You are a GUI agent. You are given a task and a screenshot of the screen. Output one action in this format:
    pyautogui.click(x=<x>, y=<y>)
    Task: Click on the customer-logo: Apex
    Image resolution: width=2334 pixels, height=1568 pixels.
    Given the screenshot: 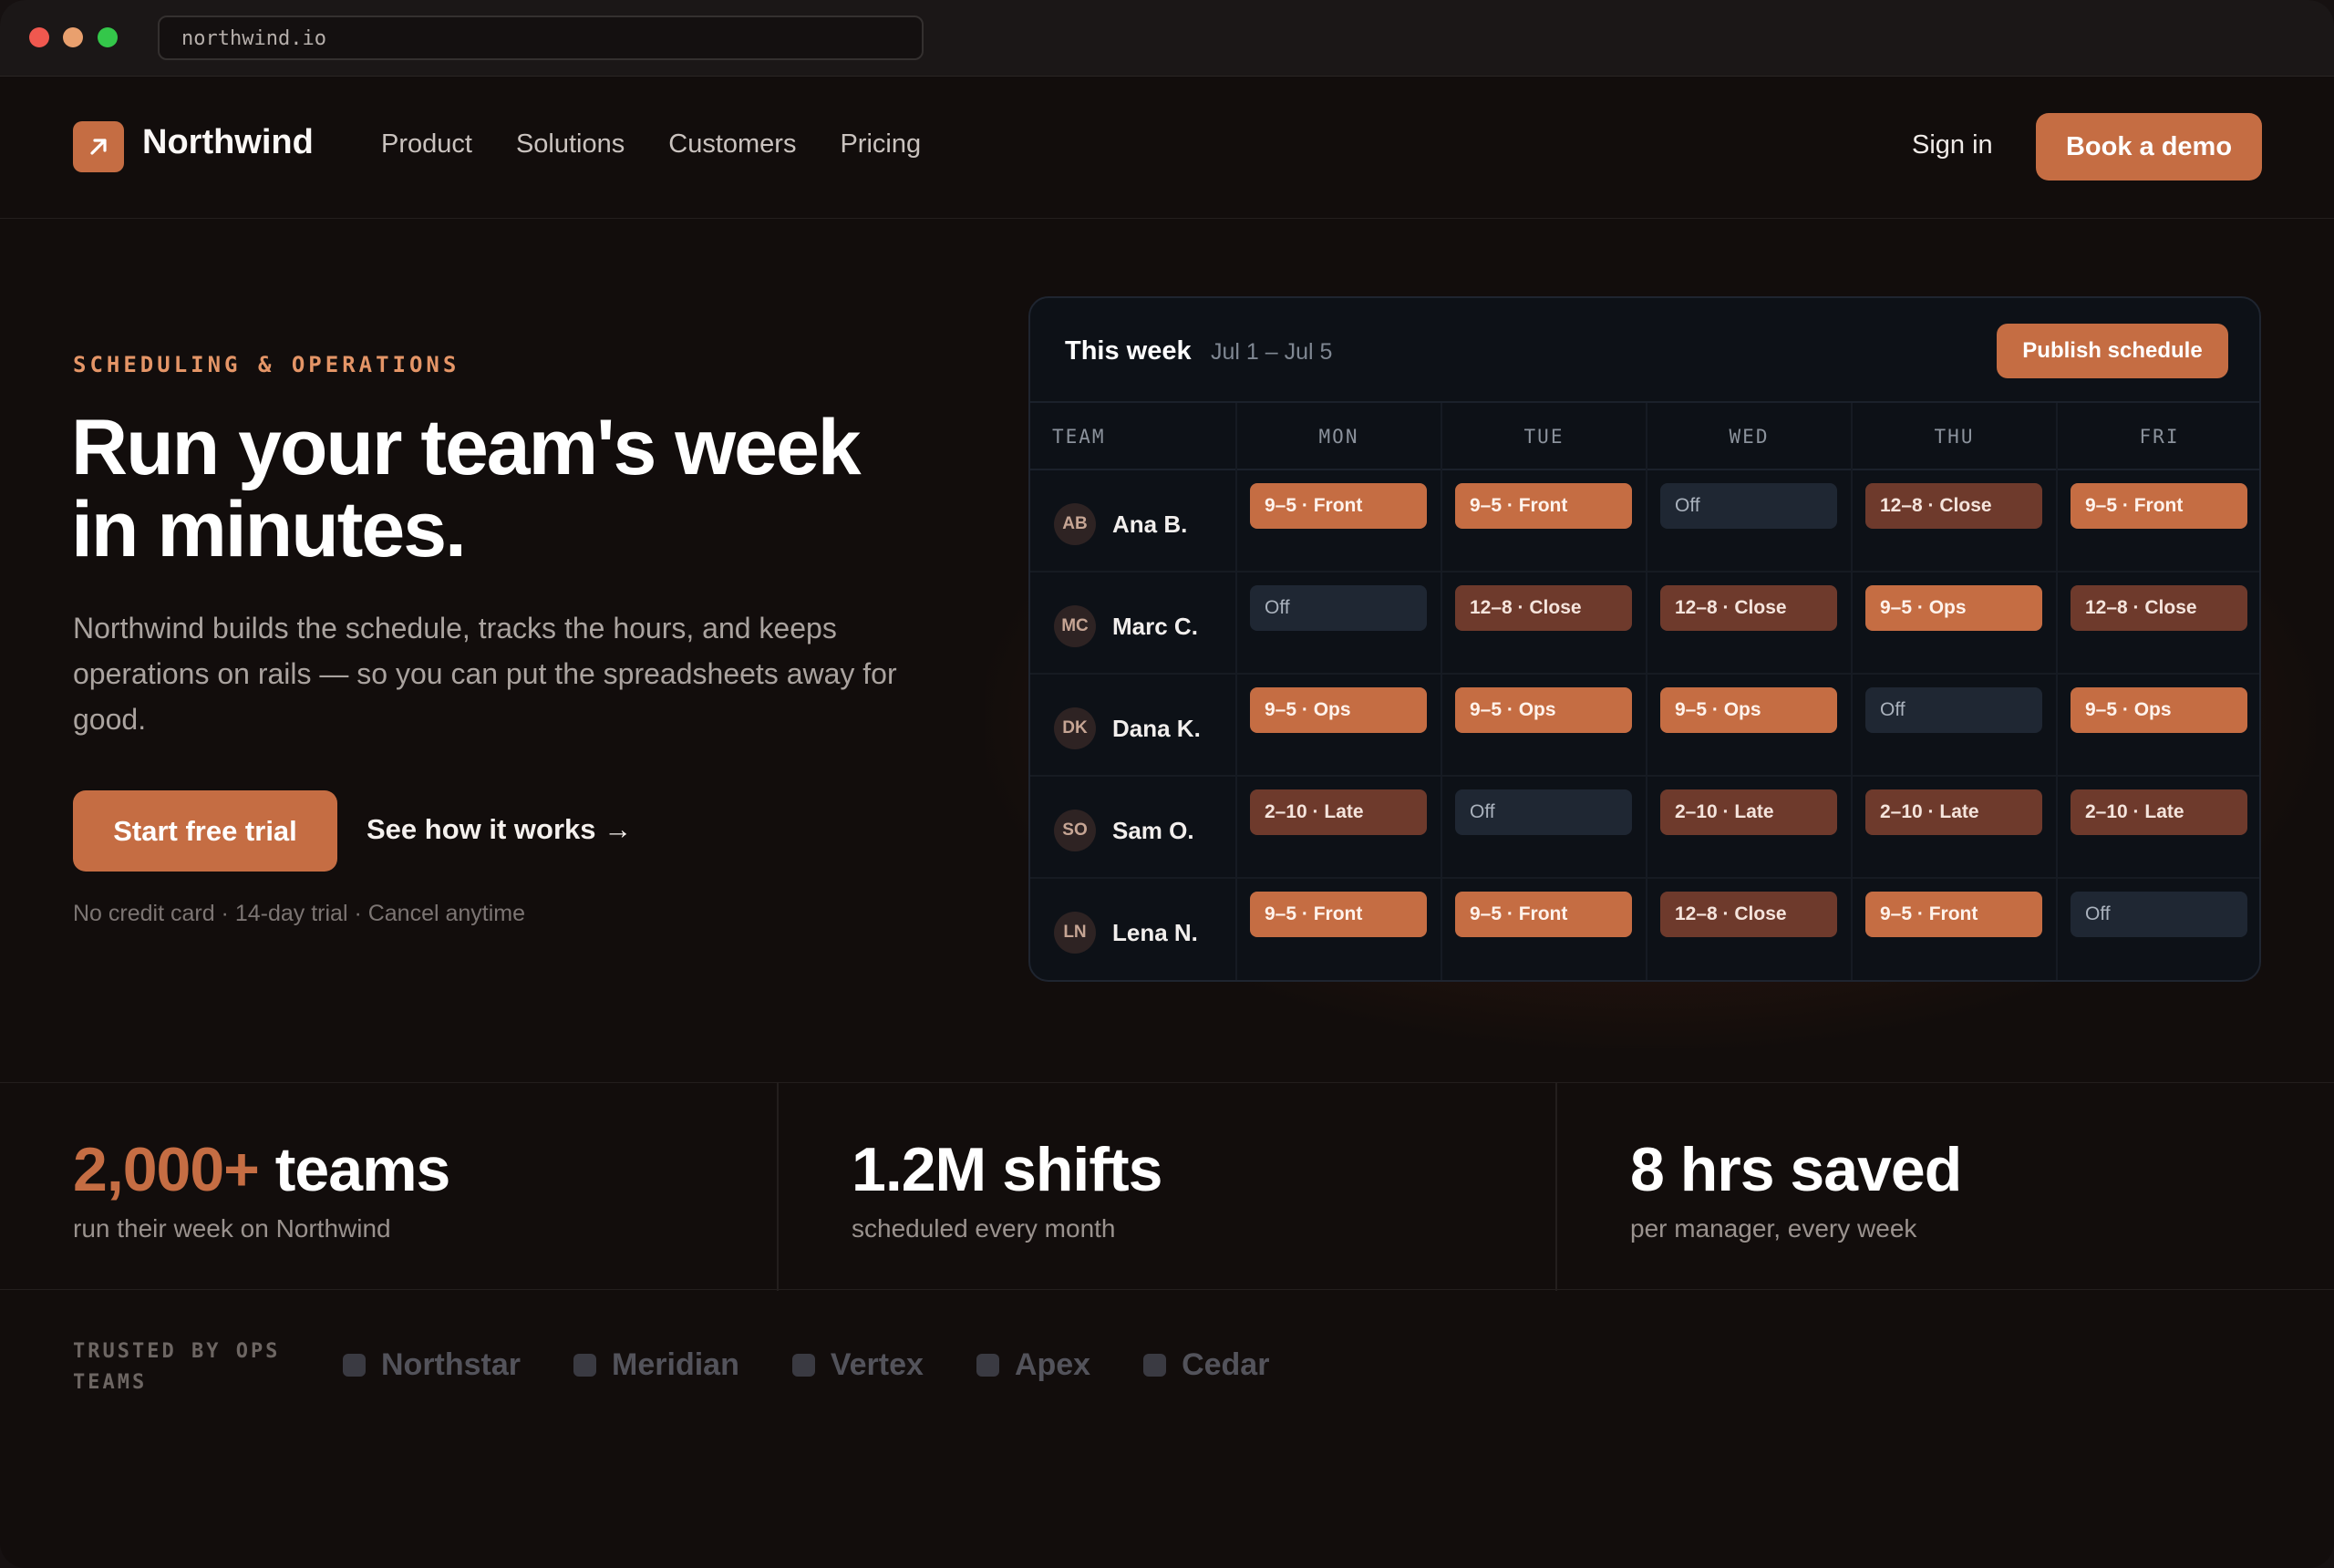 What is the action you would take?
    pyautogui.click(x=1033, y=1365)
    